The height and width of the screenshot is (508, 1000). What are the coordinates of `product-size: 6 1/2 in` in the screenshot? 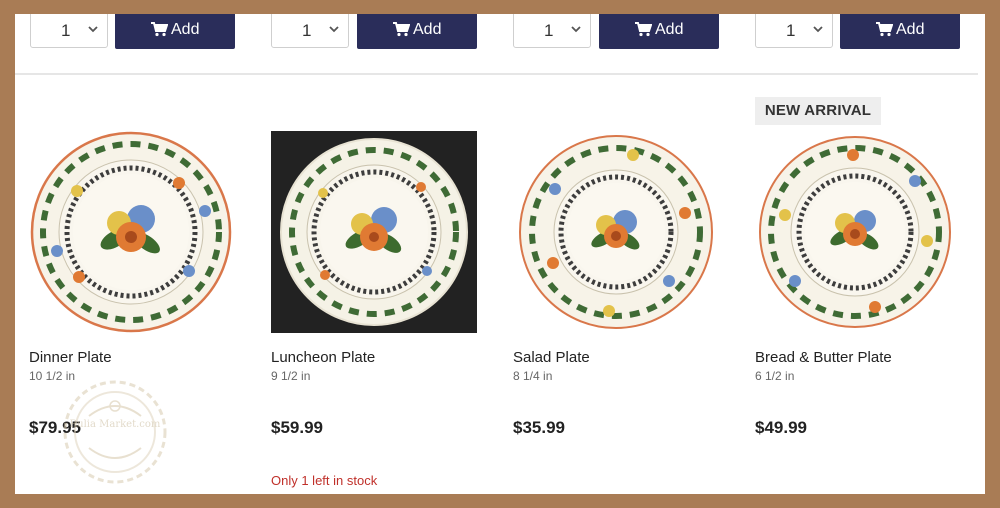 It's located at (775, 376).